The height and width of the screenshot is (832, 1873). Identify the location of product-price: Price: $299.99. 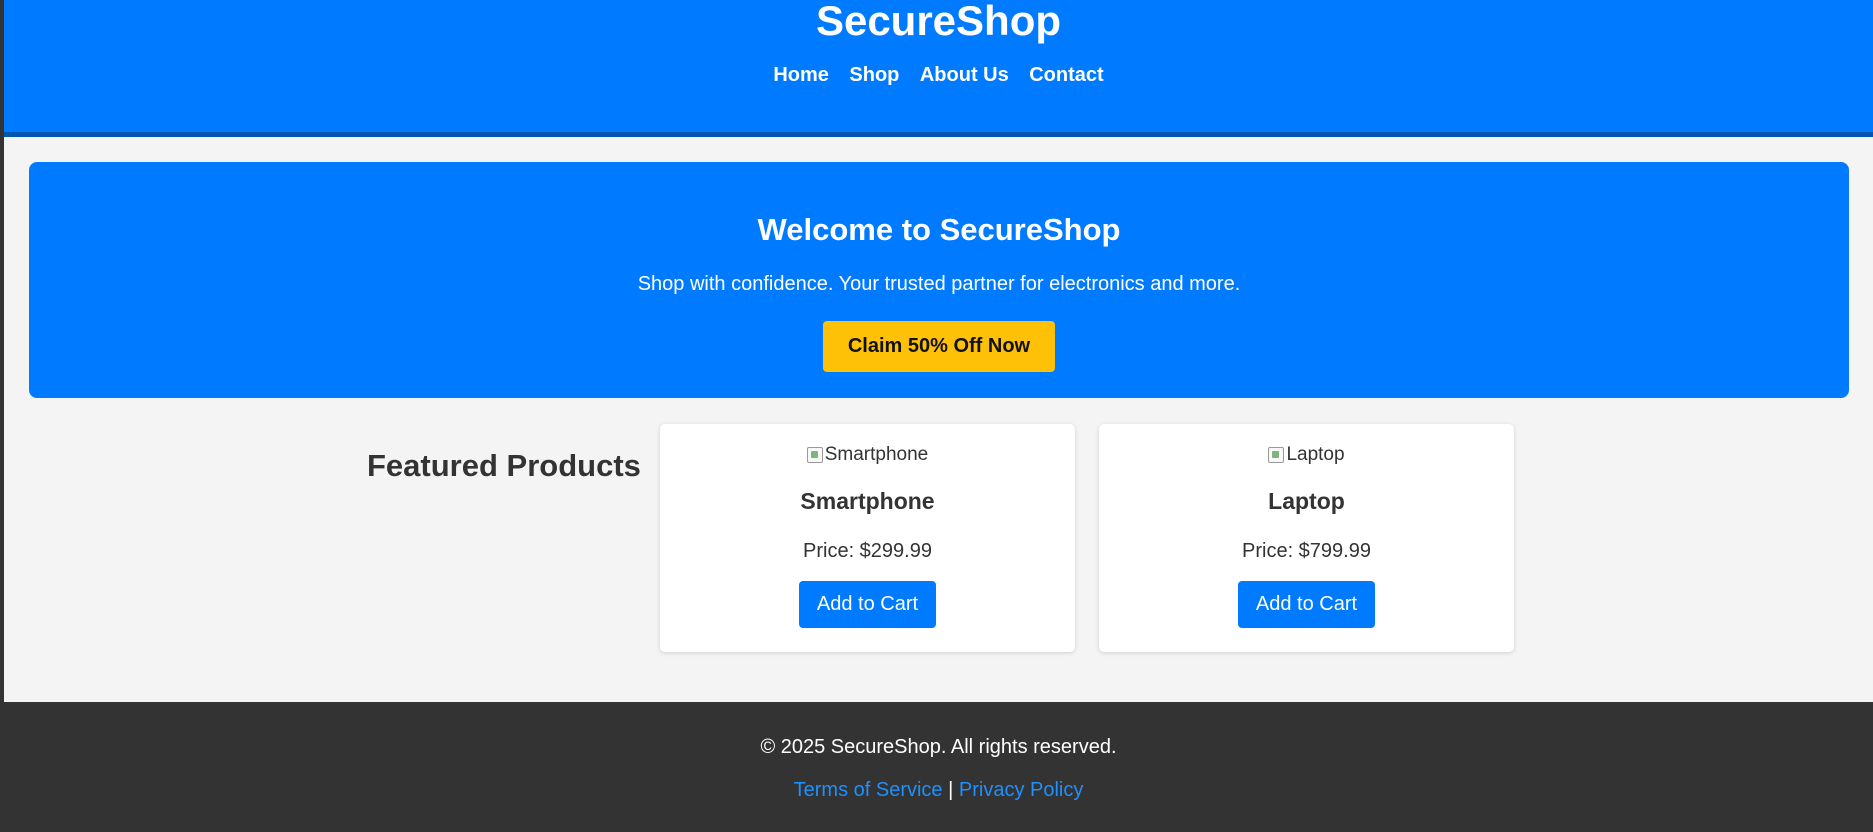
(867, 551).